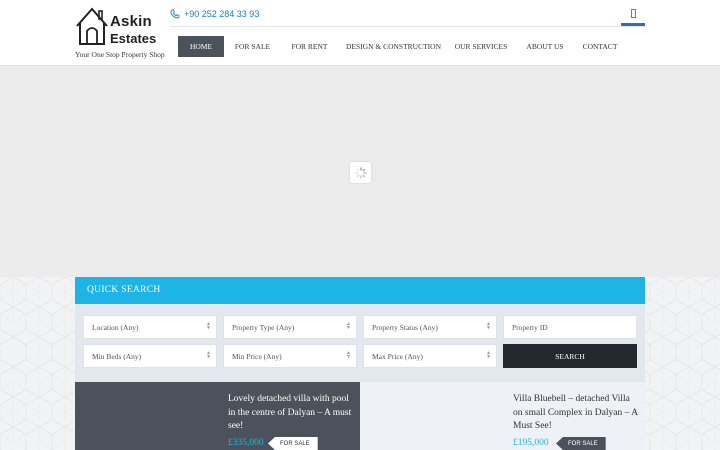  Describe the element at coordinates (252, 46) in the screenshot. I see `nav-item-for-sale: FOR SALE` at that location.